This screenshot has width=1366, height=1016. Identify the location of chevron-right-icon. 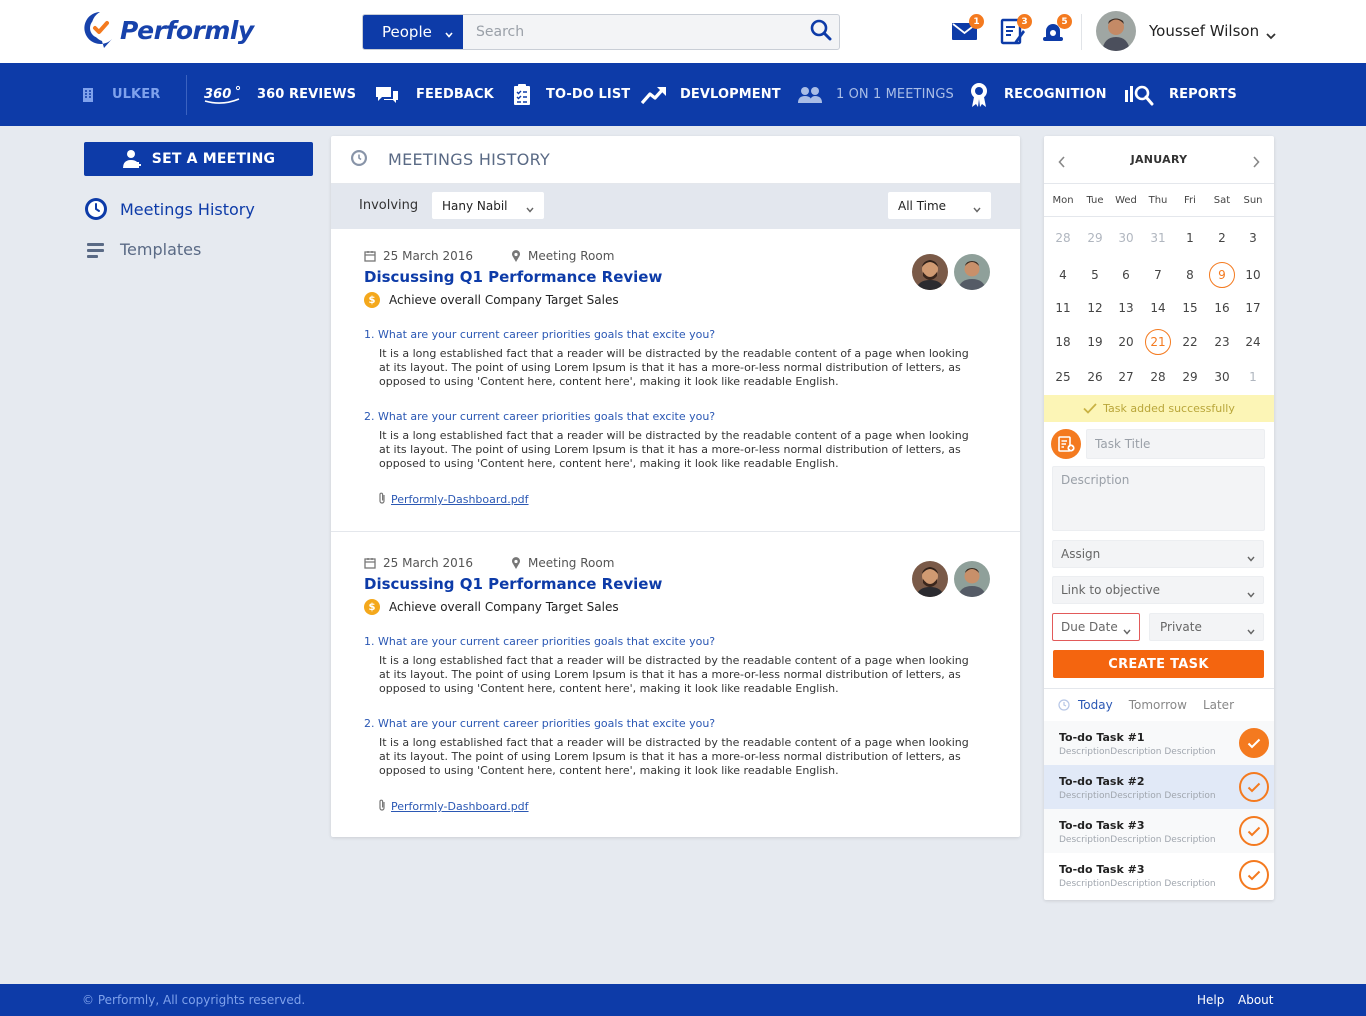
(1256, 162).